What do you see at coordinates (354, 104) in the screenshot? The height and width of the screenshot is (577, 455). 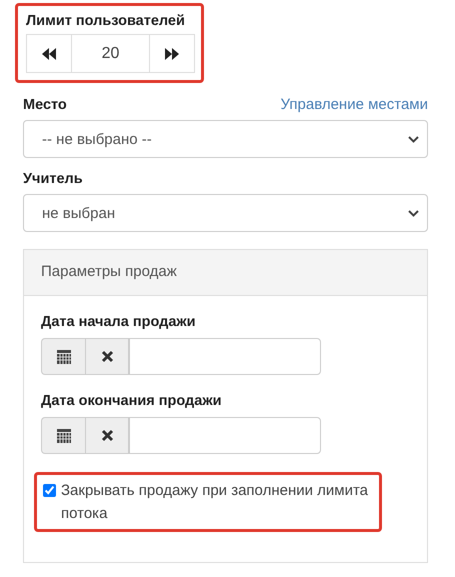 I see `manage-places-link: Управление местами` at bounding box center [354, 104].